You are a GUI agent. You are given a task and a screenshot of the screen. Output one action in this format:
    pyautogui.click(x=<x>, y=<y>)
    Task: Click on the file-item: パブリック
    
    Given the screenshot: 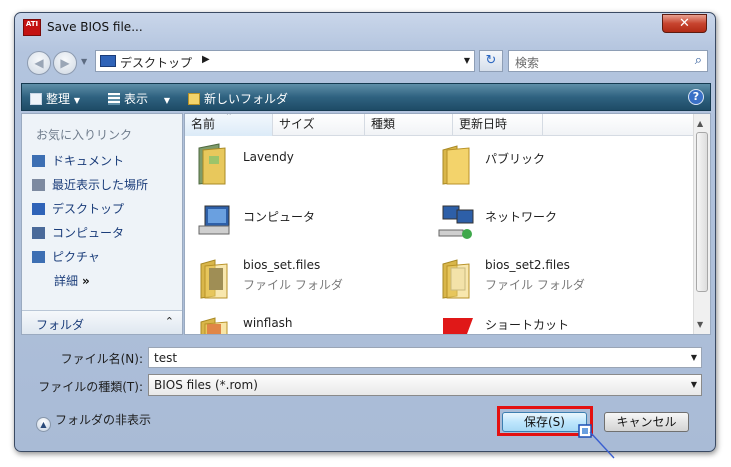 What is the action you would take?
    pyautogui.click(x=551, y=166)
    